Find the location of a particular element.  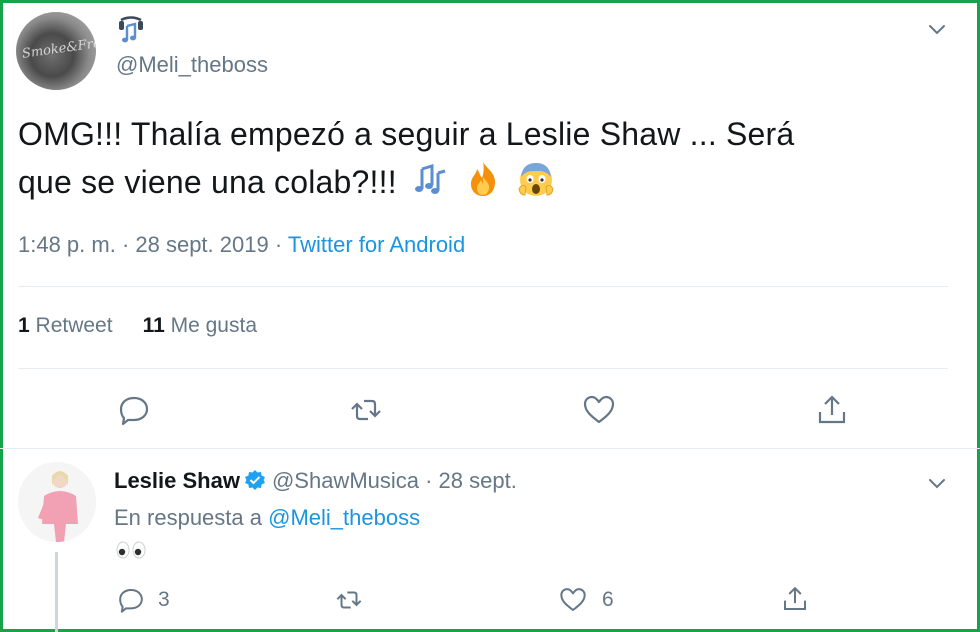

avatar-text: Smoke&Free is located at coordinates (58, 48).